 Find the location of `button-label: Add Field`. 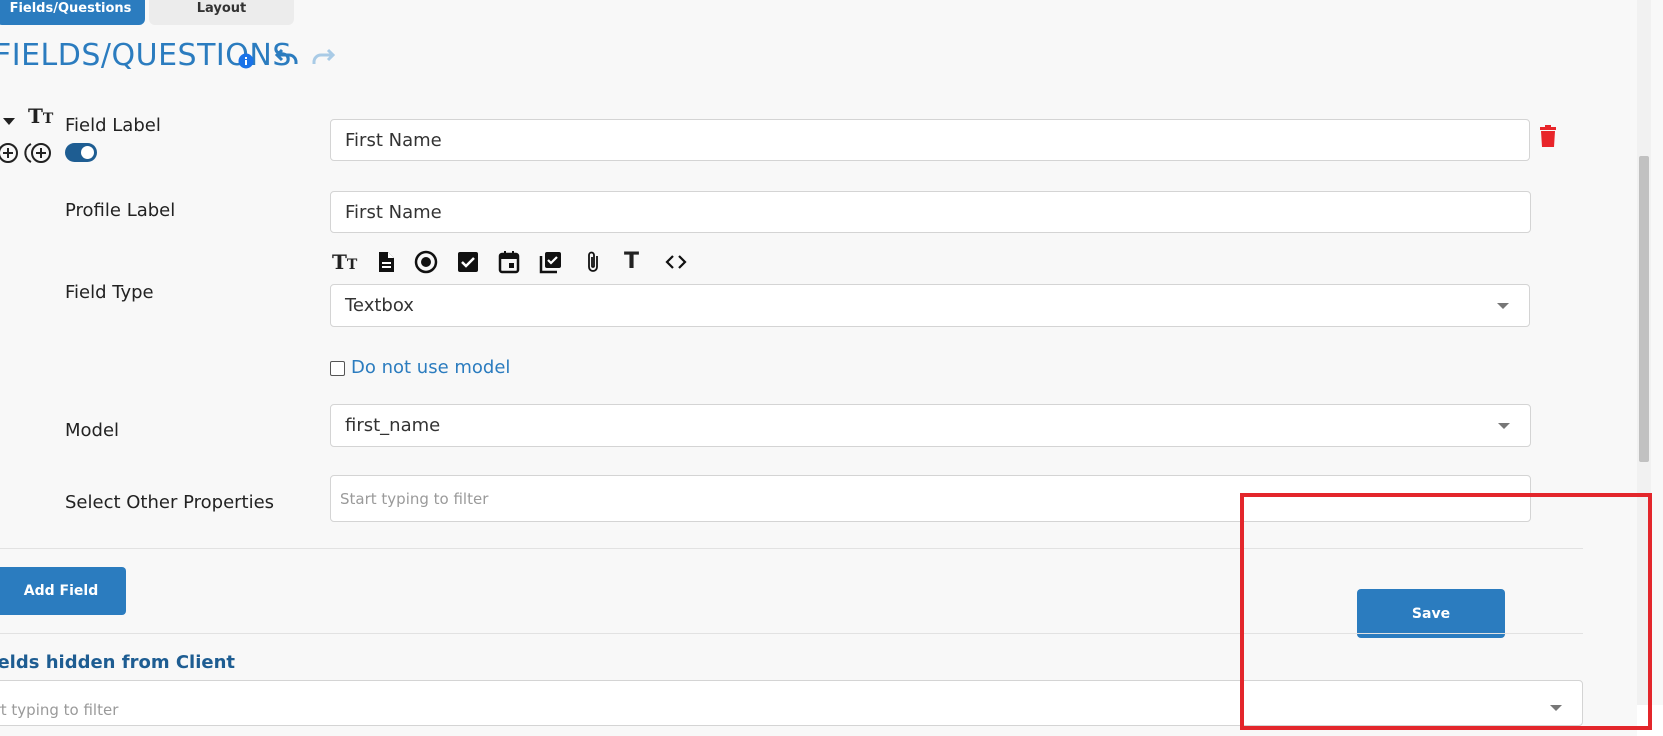

button-label: Add Field is located at coordinates (61, 591).